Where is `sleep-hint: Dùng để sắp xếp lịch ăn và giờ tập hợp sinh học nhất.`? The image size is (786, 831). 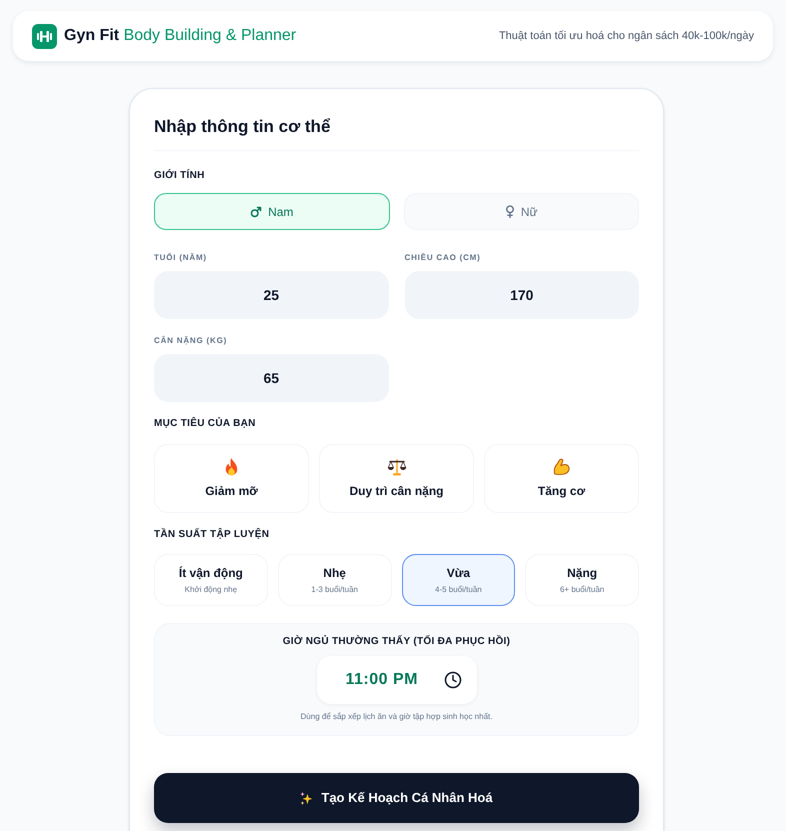
sleep-hint: Dùng để sắp xếp lịch ăn và giờ tập hợp sinh học nhất. is located at coordinates (396, 716).